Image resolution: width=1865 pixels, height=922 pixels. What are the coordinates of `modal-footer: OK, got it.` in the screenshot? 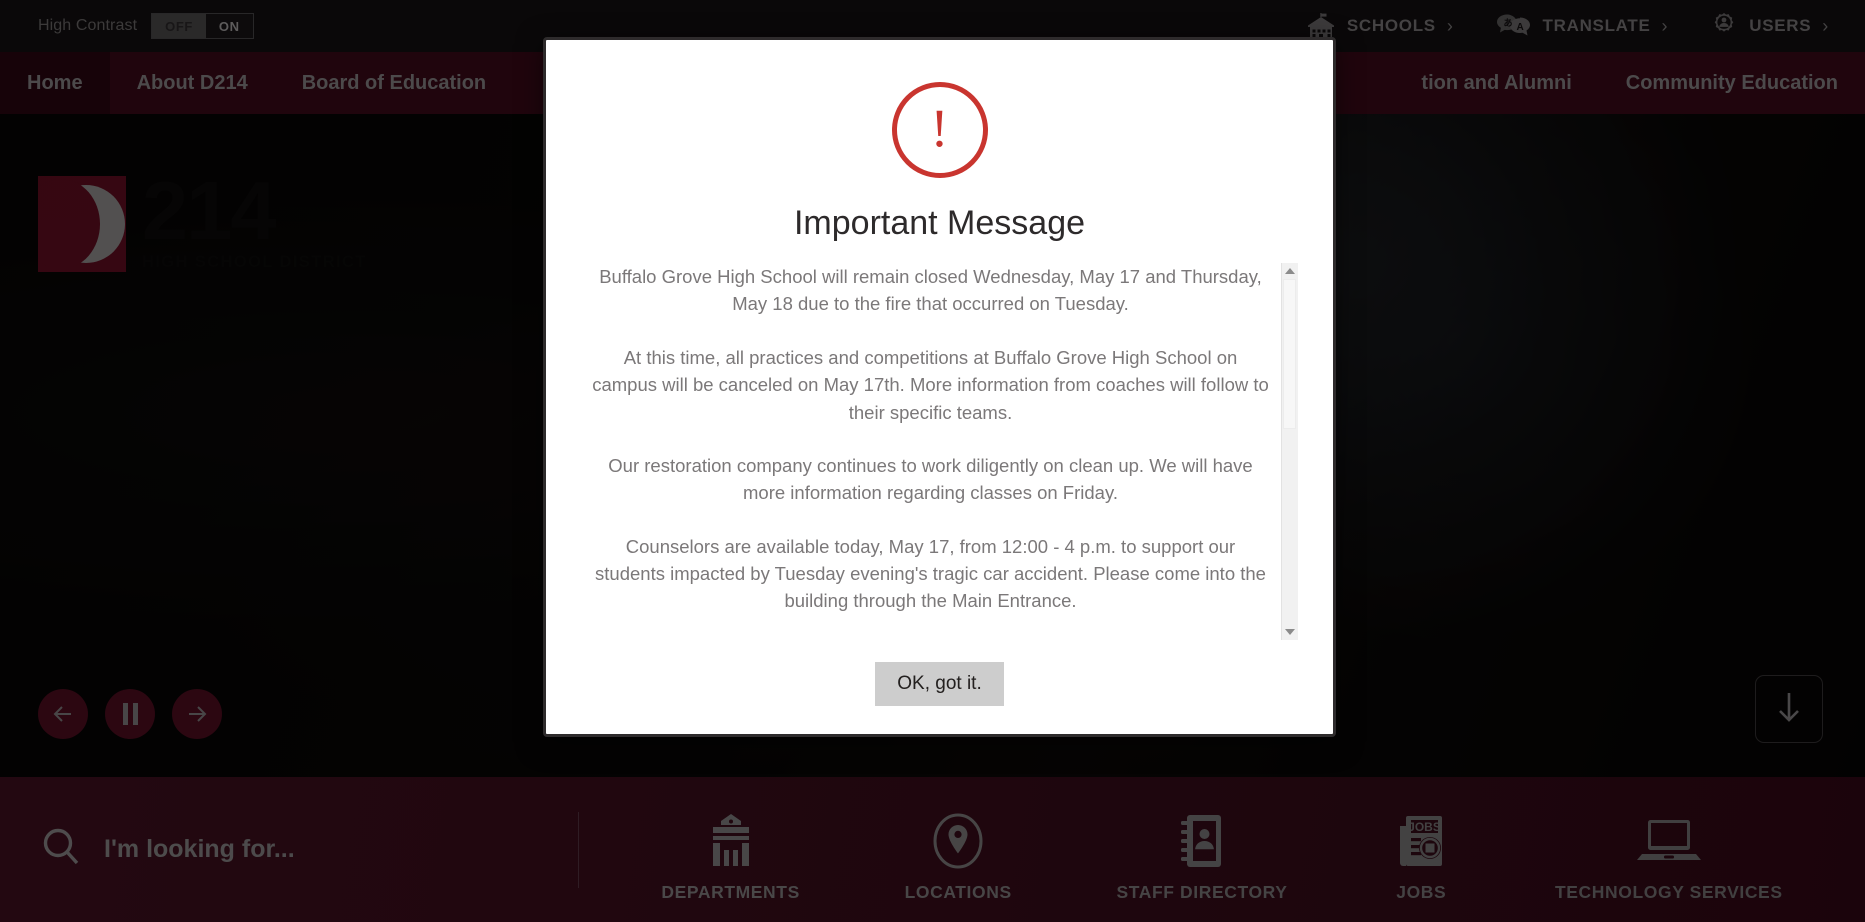 It's located at (939, 673).